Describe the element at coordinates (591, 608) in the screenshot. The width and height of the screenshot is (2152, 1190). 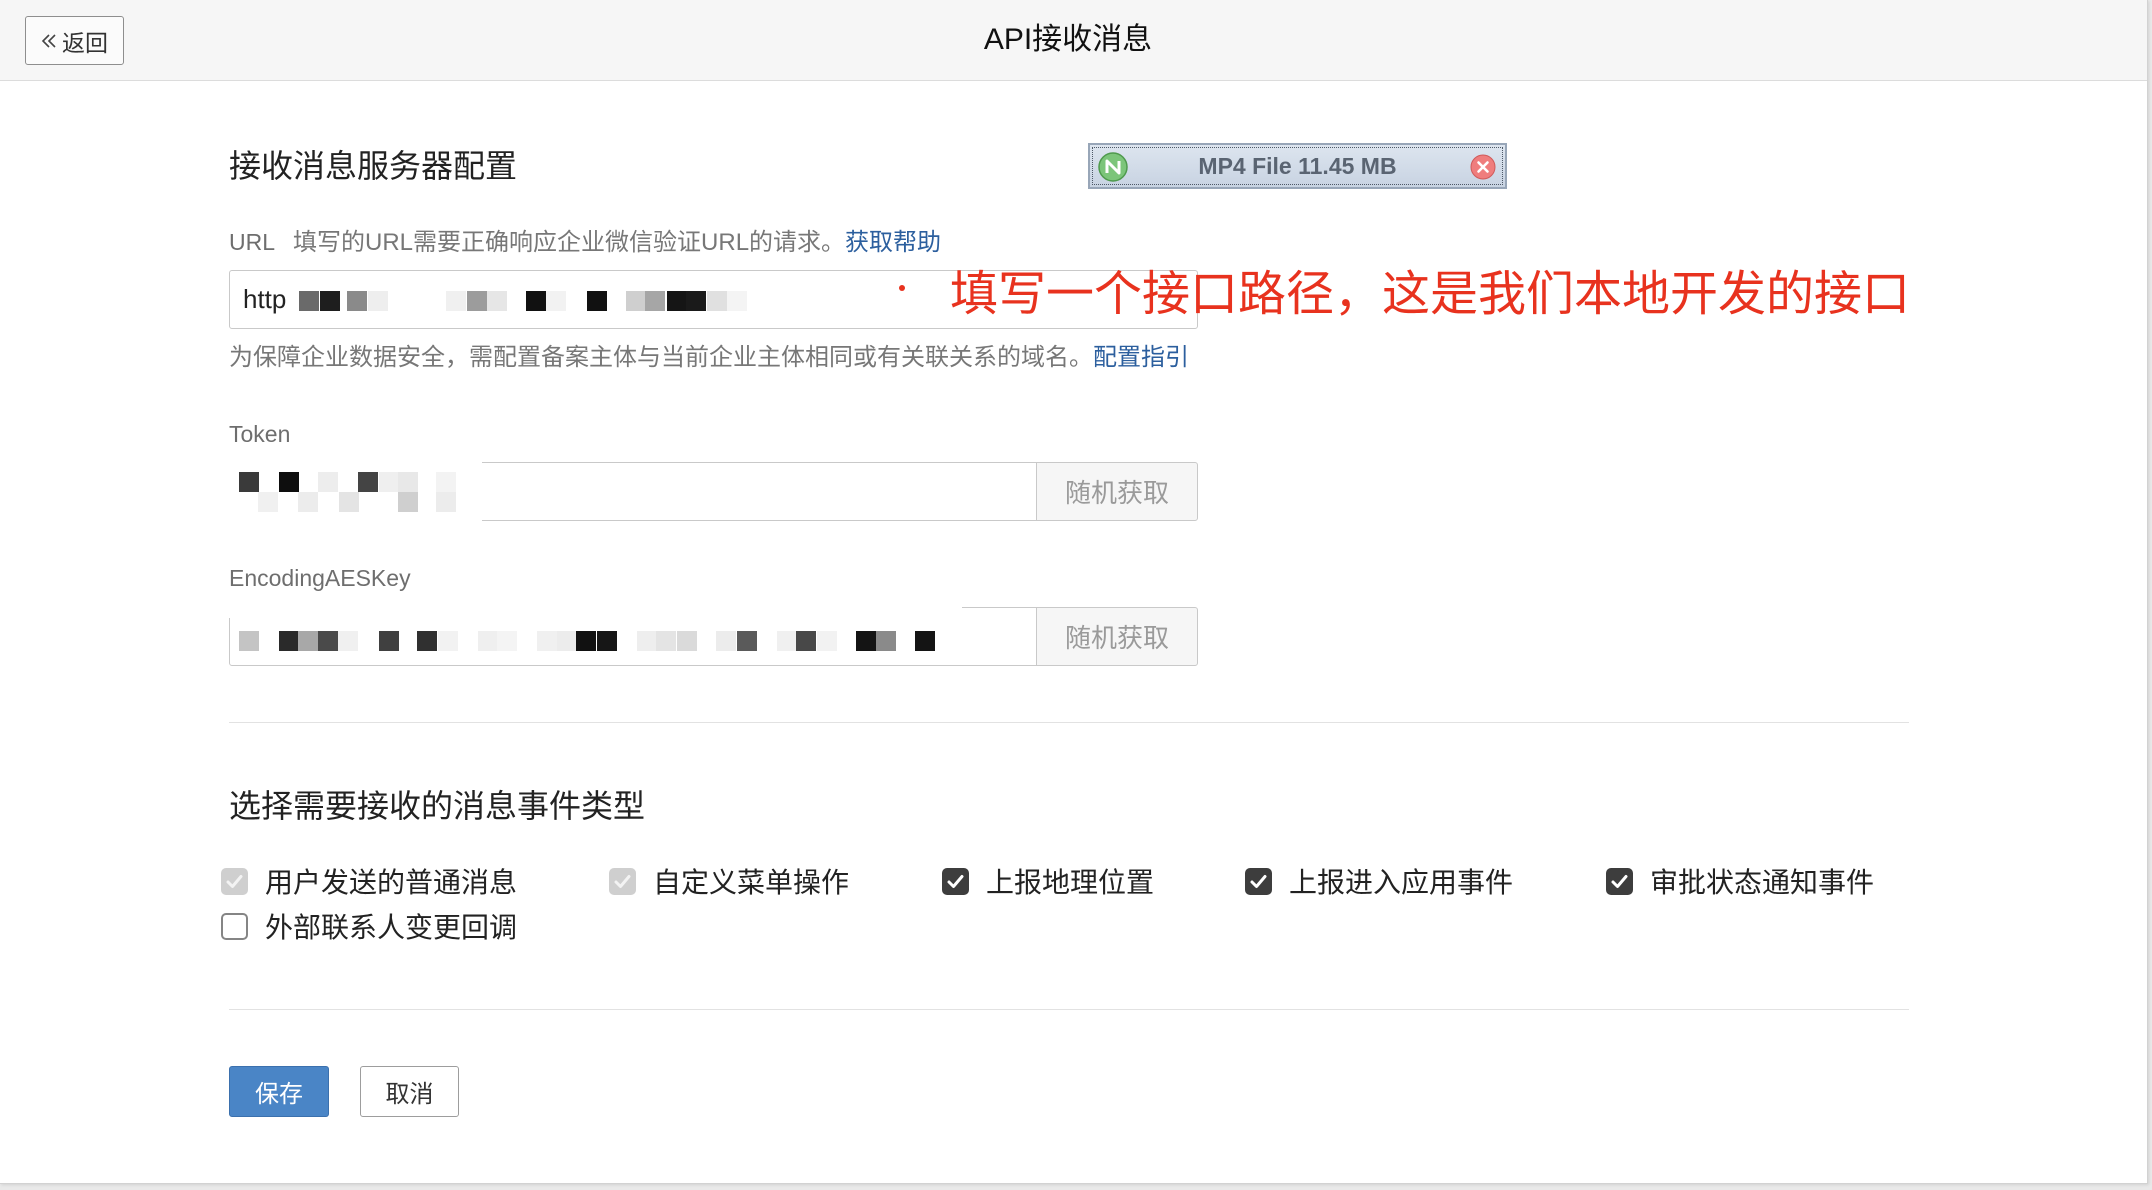
I see `redaction-patch` at that location.